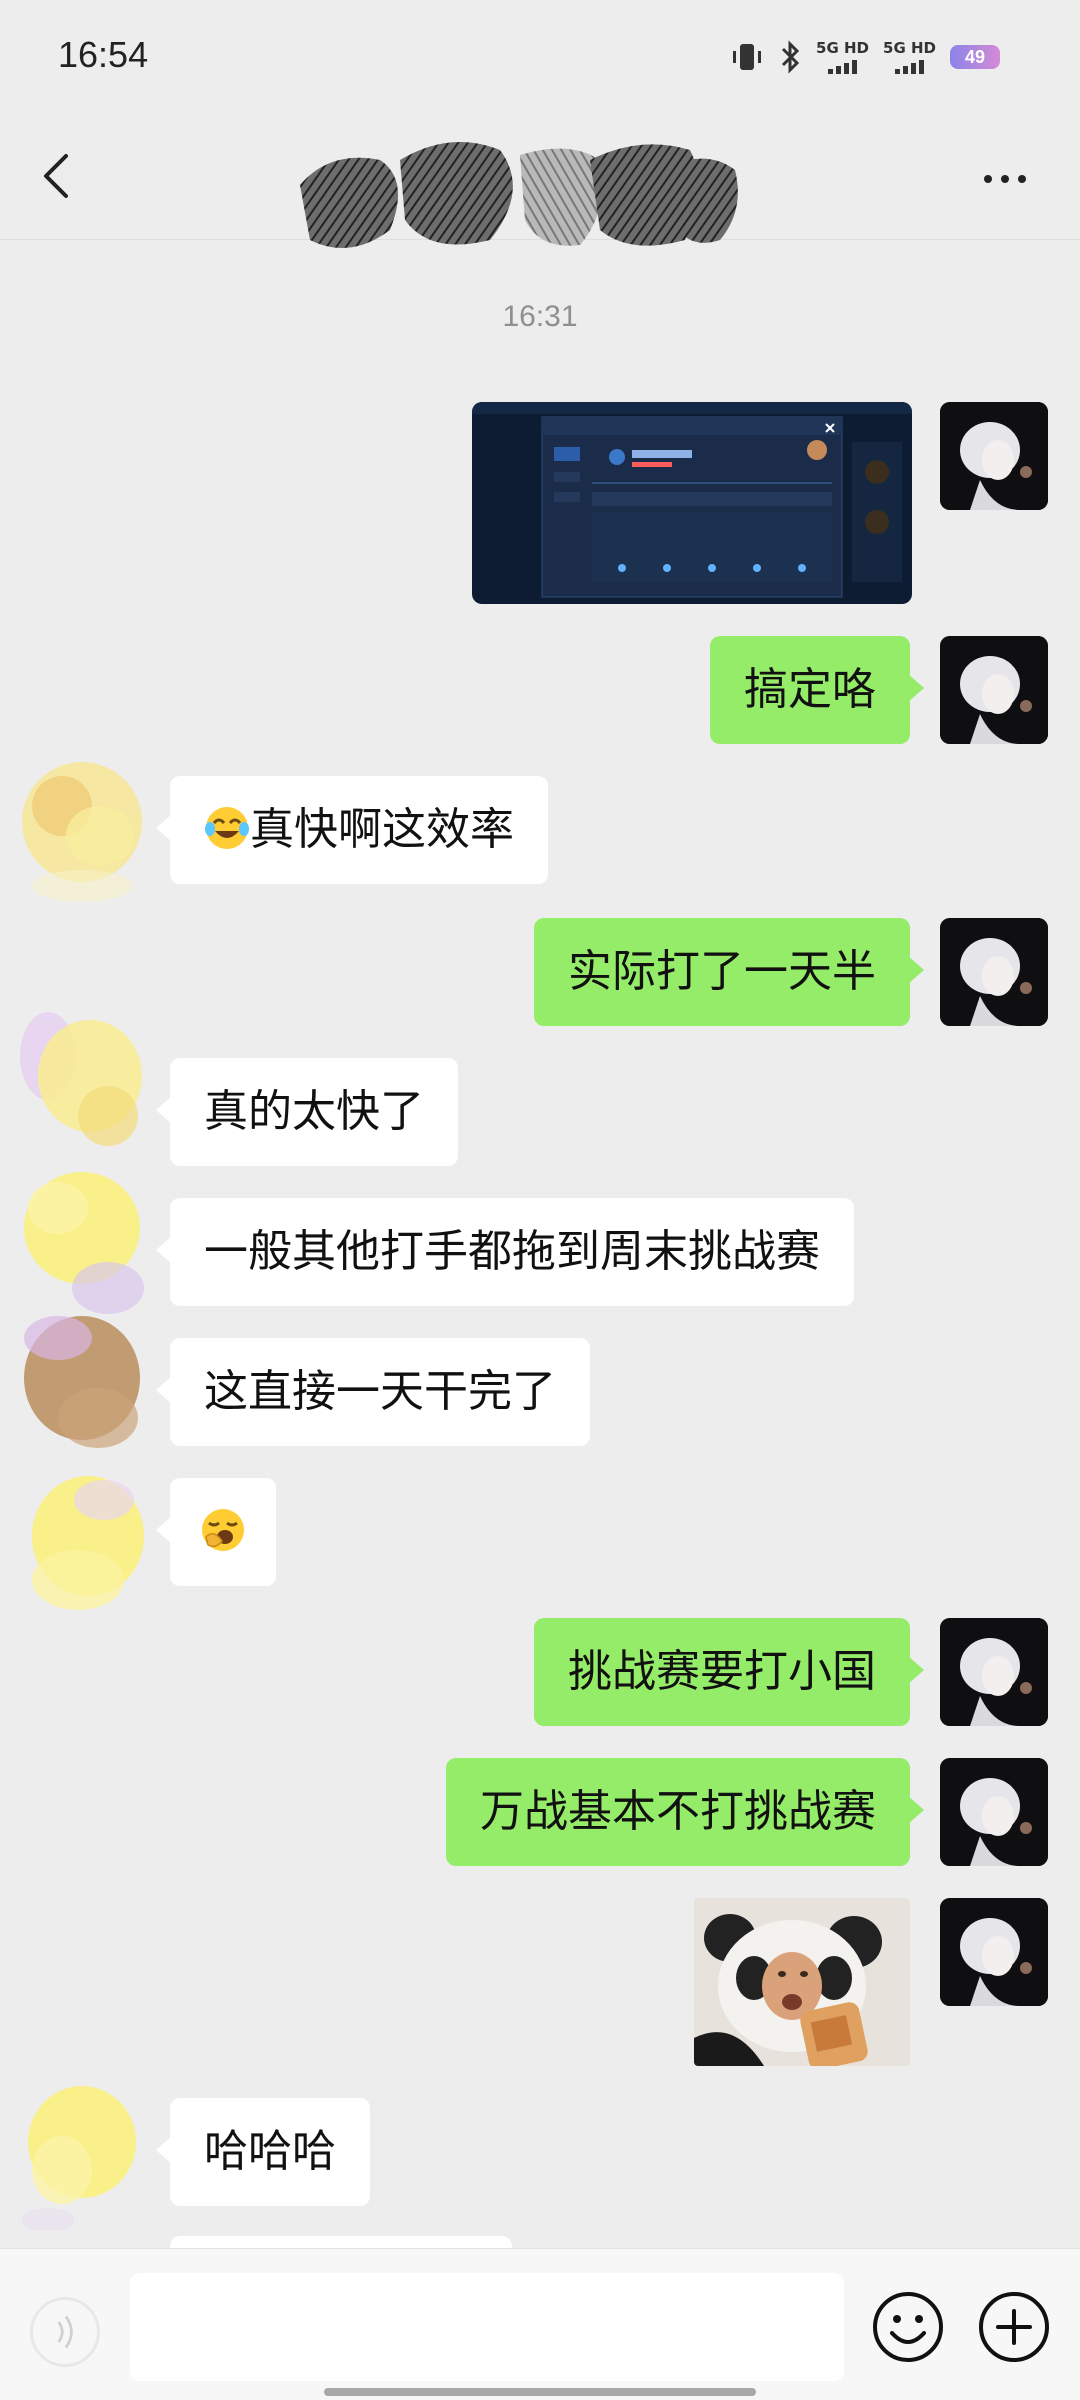 This screenshot has width=1080, height=2400. Describe the element at coordinates (380, 1391) in the screenshot. I see `message-text: 这直接一天干完了` at that location.